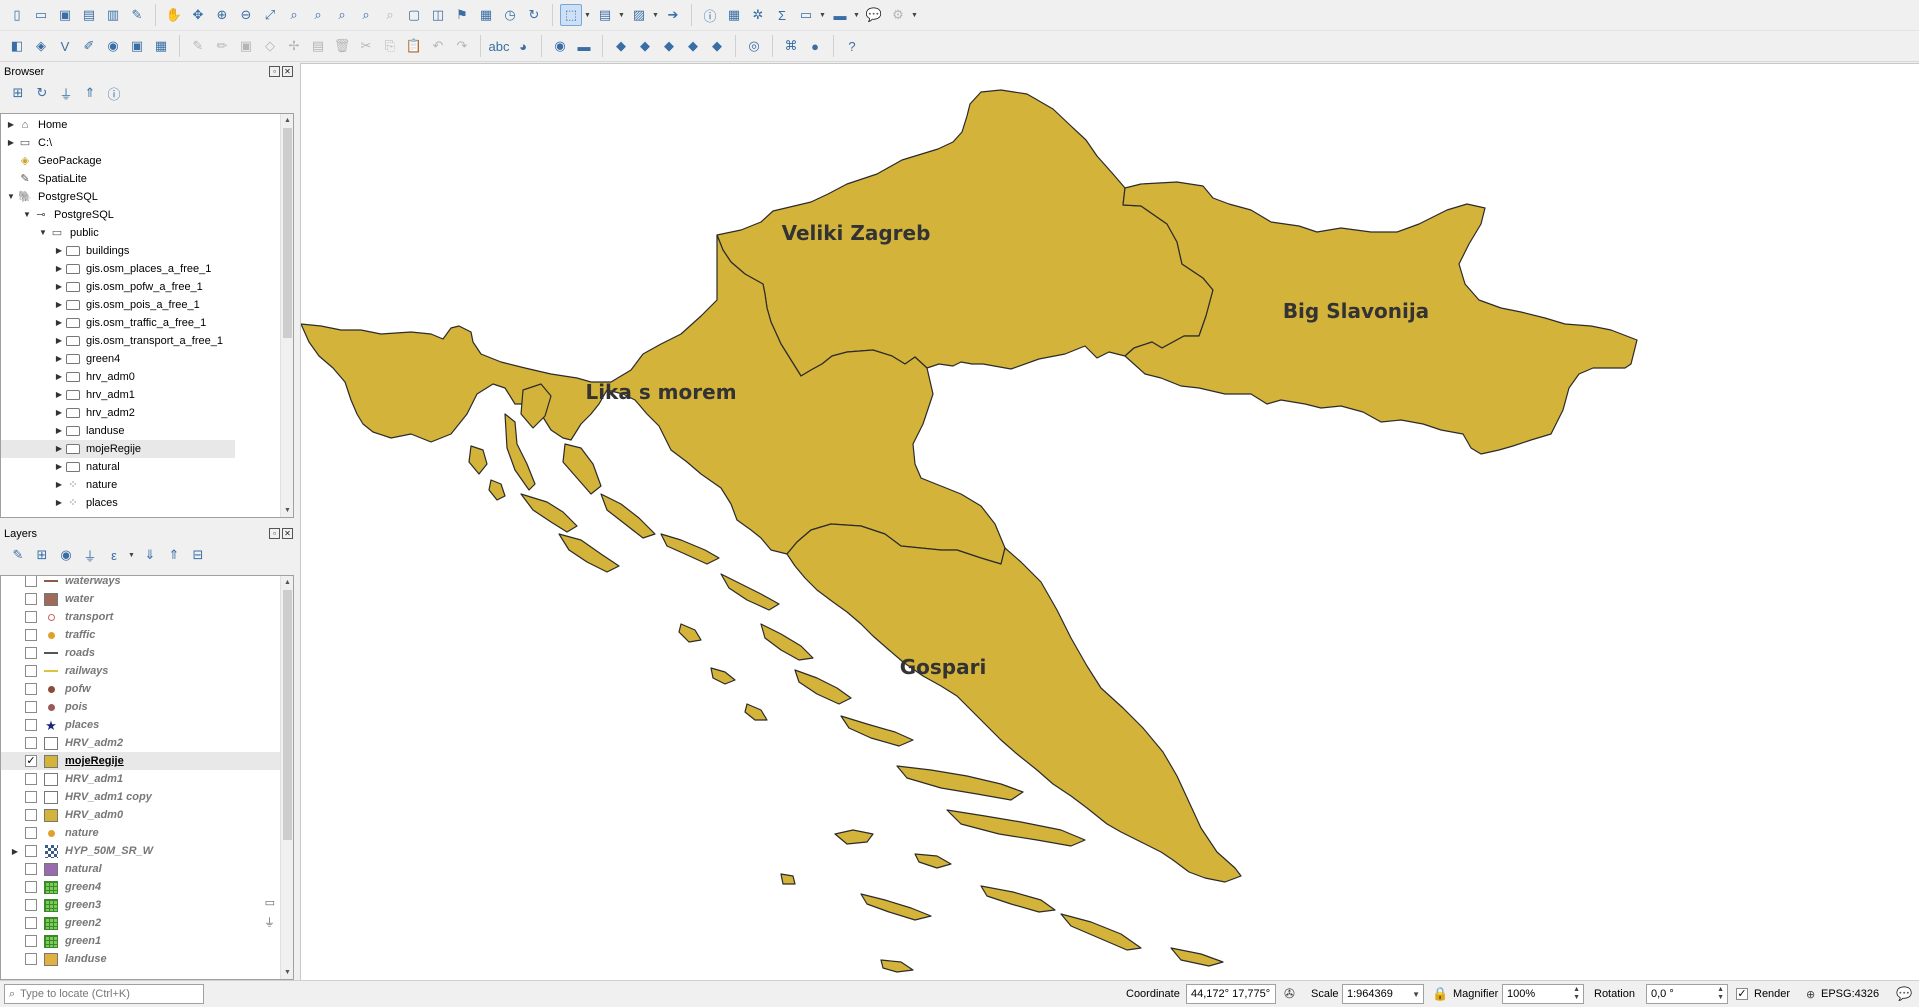  I want to click on layer-row: HRV_adm2, so click(147, 743).